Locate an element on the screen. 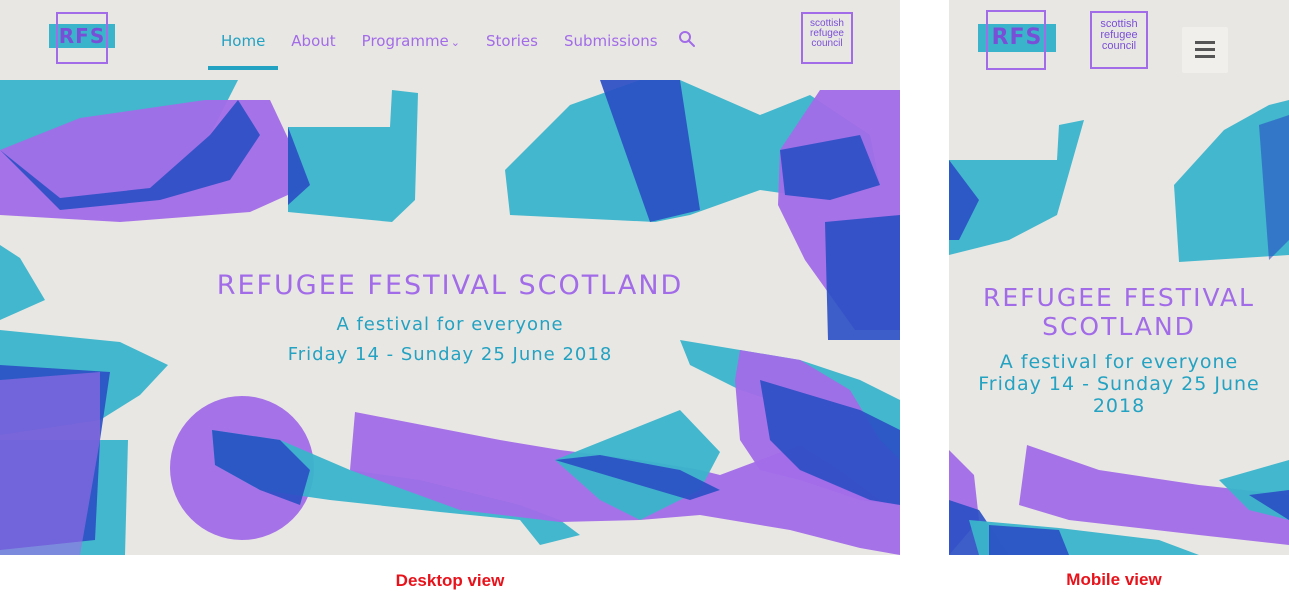 The image size is (1289, 604). nav-item-about: About is located at coordinates (313, 47).